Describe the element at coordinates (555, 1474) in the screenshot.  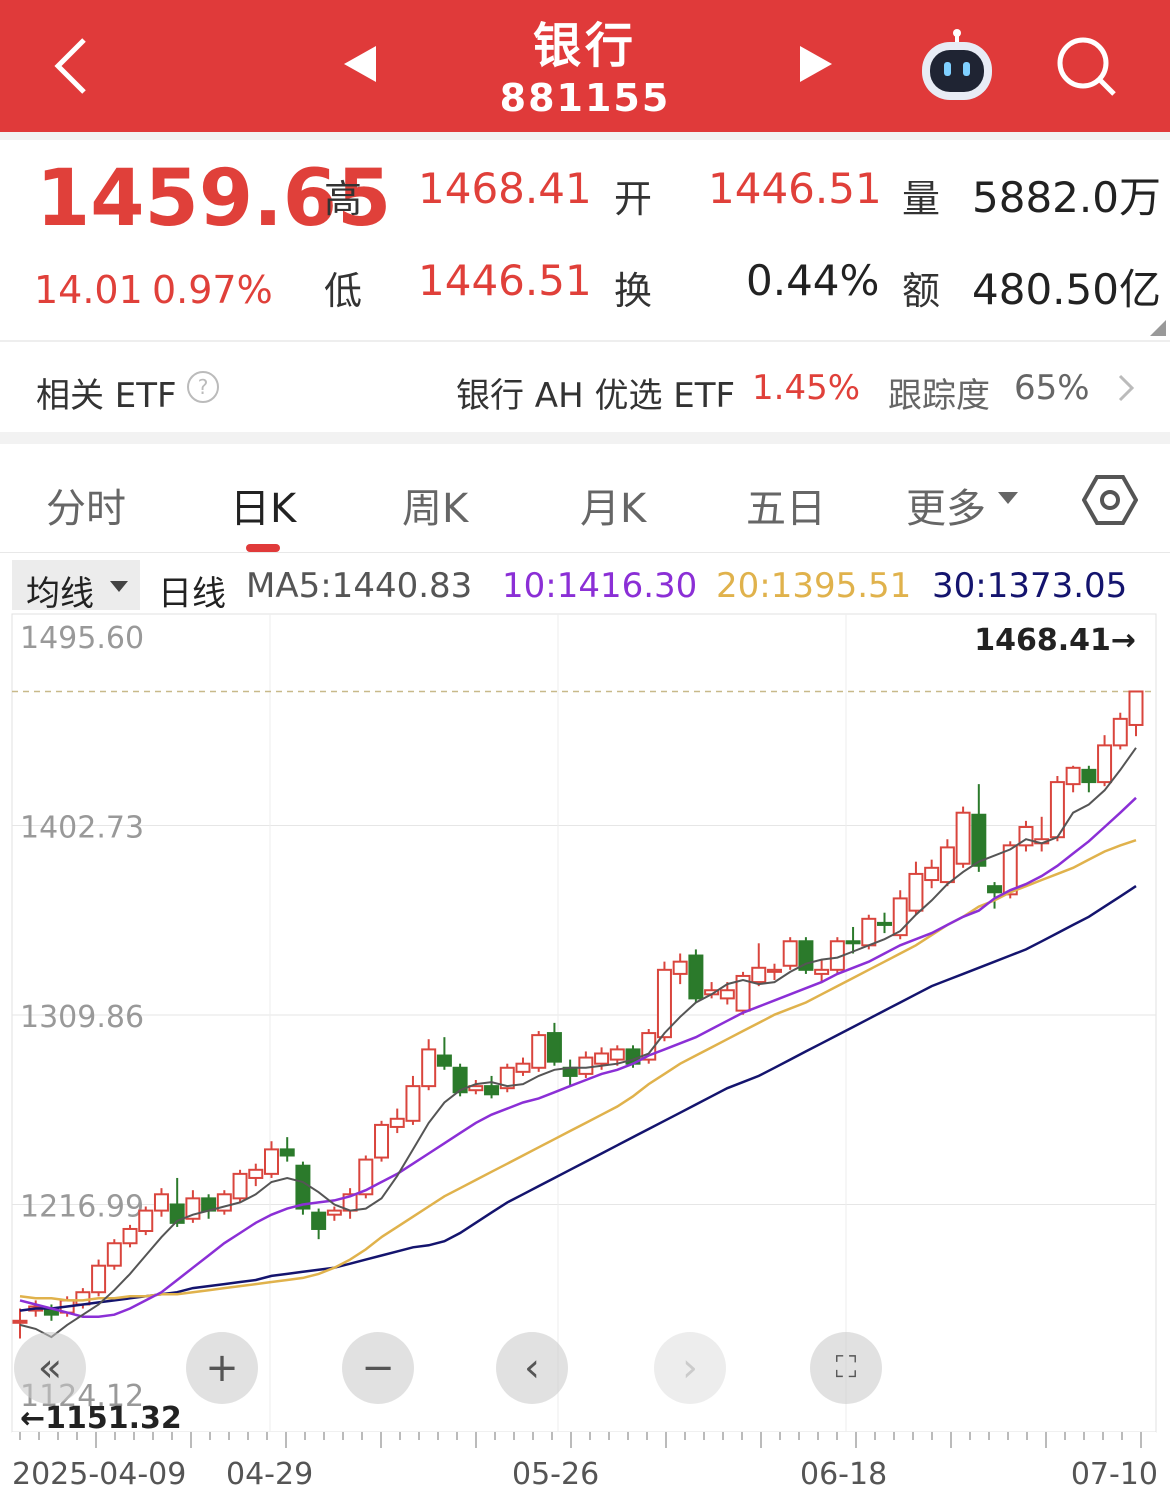
I see `x-tick-label: 05-26` at that location.